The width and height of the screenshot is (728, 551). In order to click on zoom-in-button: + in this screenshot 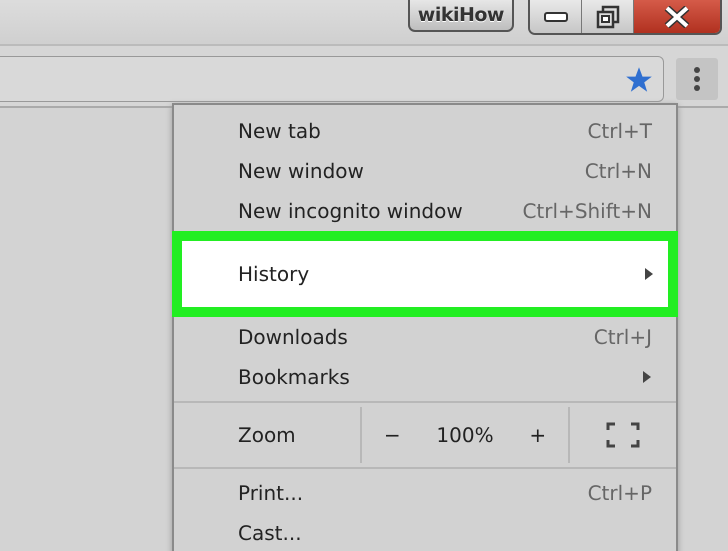, I will do `click(537, 435)`.